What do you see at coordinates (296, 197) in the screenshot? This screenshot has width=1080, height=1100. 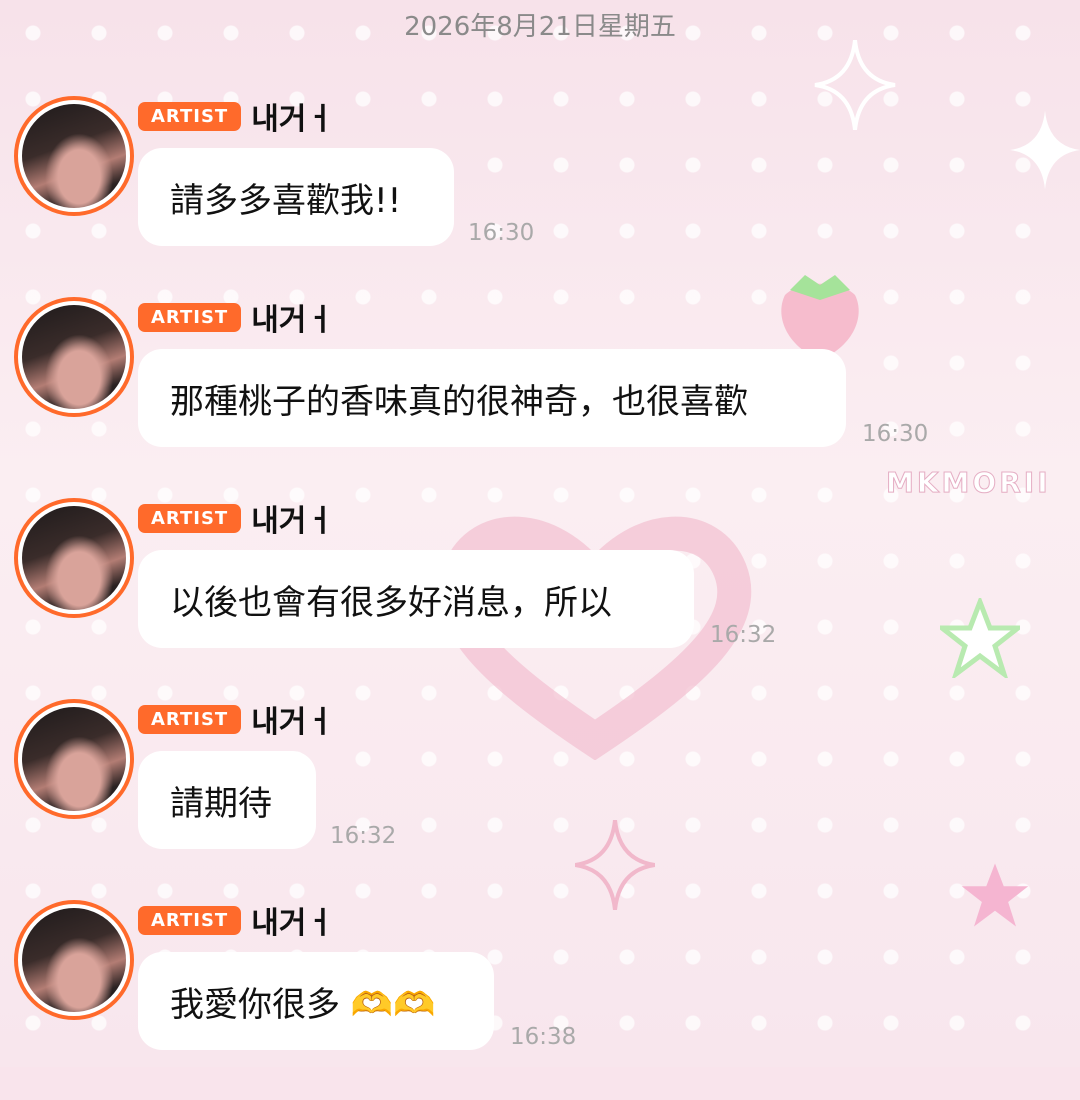 I see `message-bubble: 請多多喜歡我!!` at bounding box center [296, 197].